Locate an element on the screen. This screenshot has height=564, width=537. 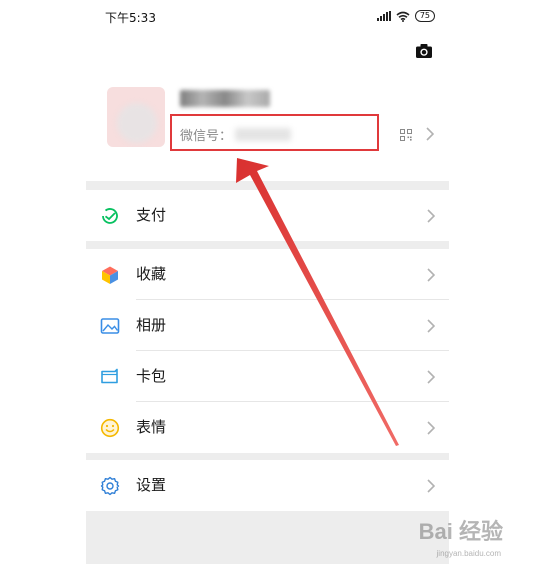
status-time: 下午5:33 is located at coordinates (130, 18).